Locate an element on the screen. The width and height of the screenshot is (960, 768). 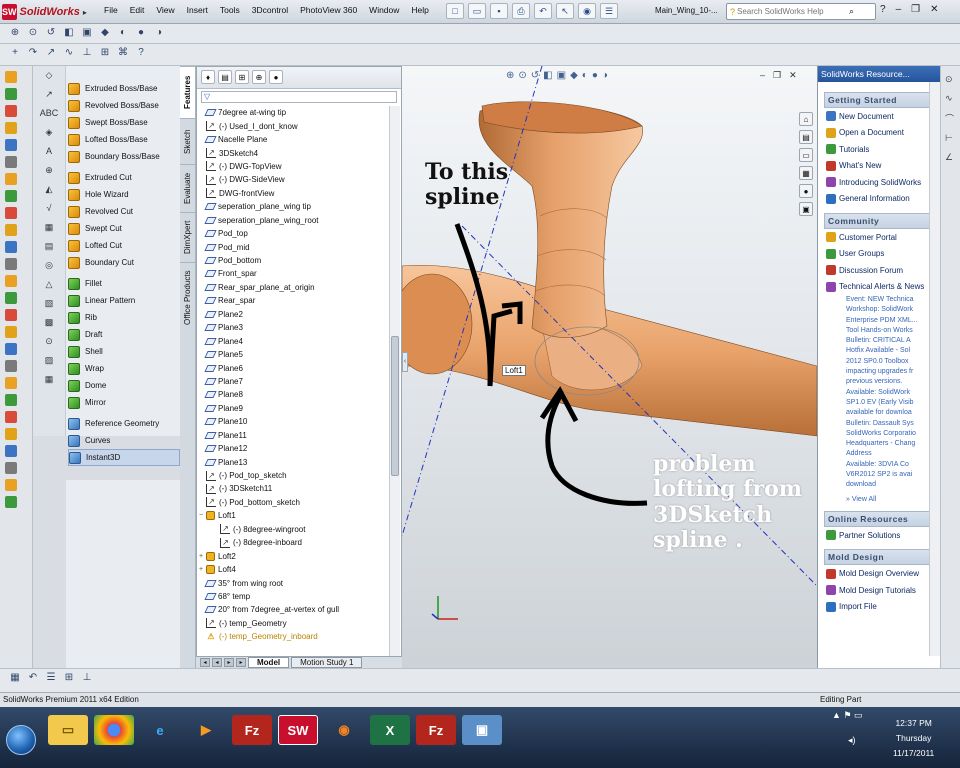
clock: 12:37 PM Thursday 11/17/2011 is located at coordinates (913, 738).